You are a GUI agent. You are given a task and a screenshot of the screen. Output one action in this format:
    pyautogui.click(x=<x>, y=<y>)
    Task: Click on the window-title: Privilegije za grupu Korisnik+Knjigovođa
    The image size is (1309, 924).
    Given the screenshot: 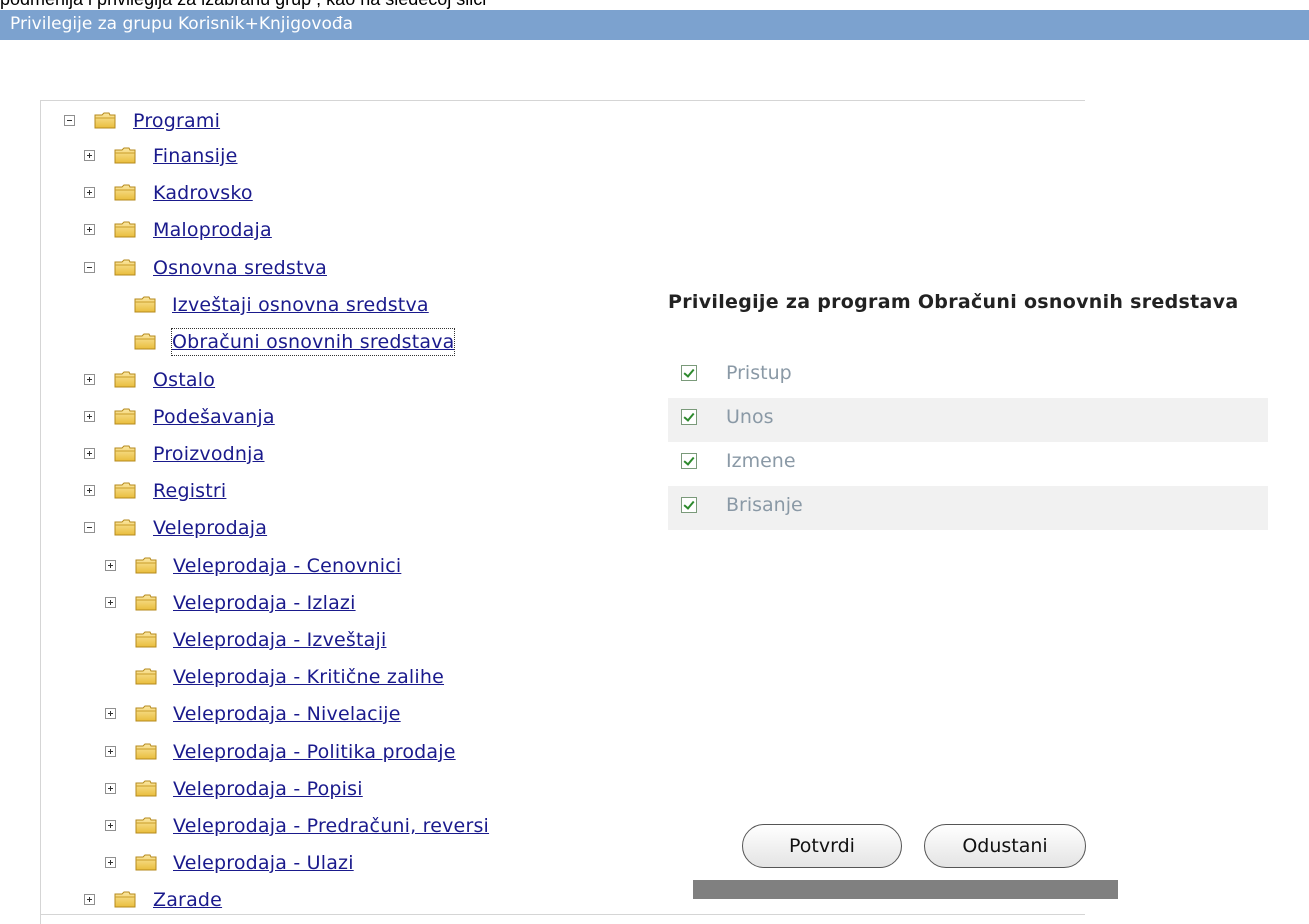 What is the action you would take?
    pyautogui.click(x=182, y=24)
    